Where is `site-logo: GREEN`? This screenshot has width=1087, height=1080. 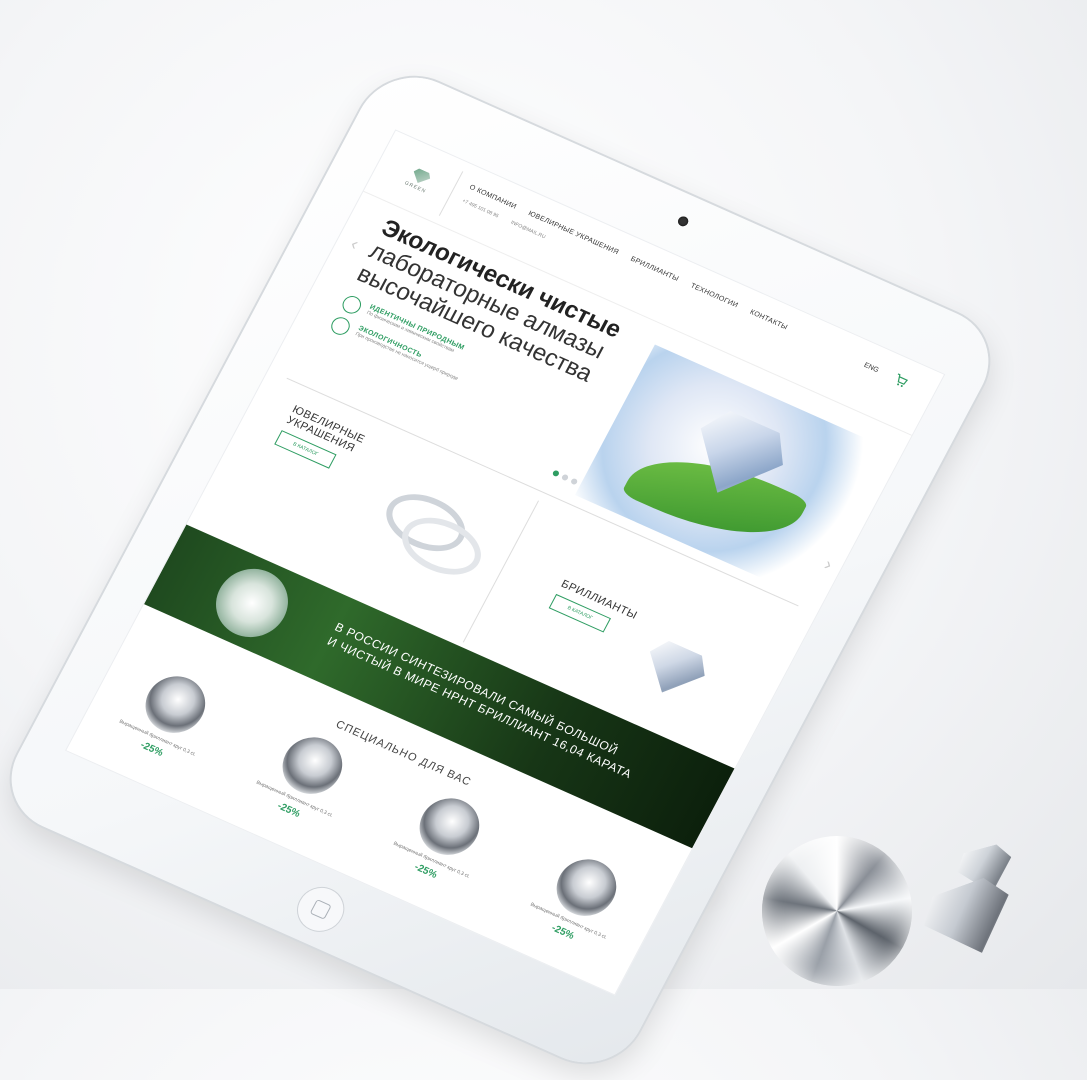
site-logo: GREEN is located at coordinates (419, 180).